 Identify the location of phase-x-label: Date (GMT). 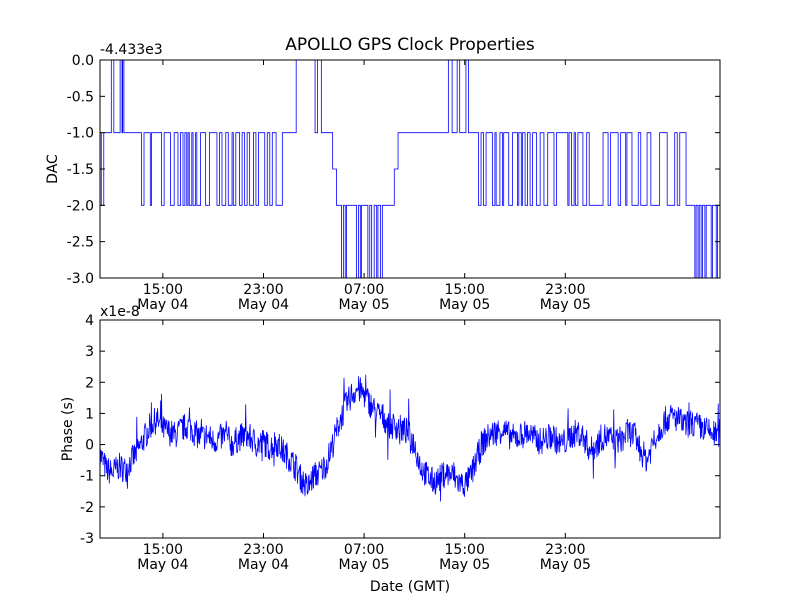
(410, 587).